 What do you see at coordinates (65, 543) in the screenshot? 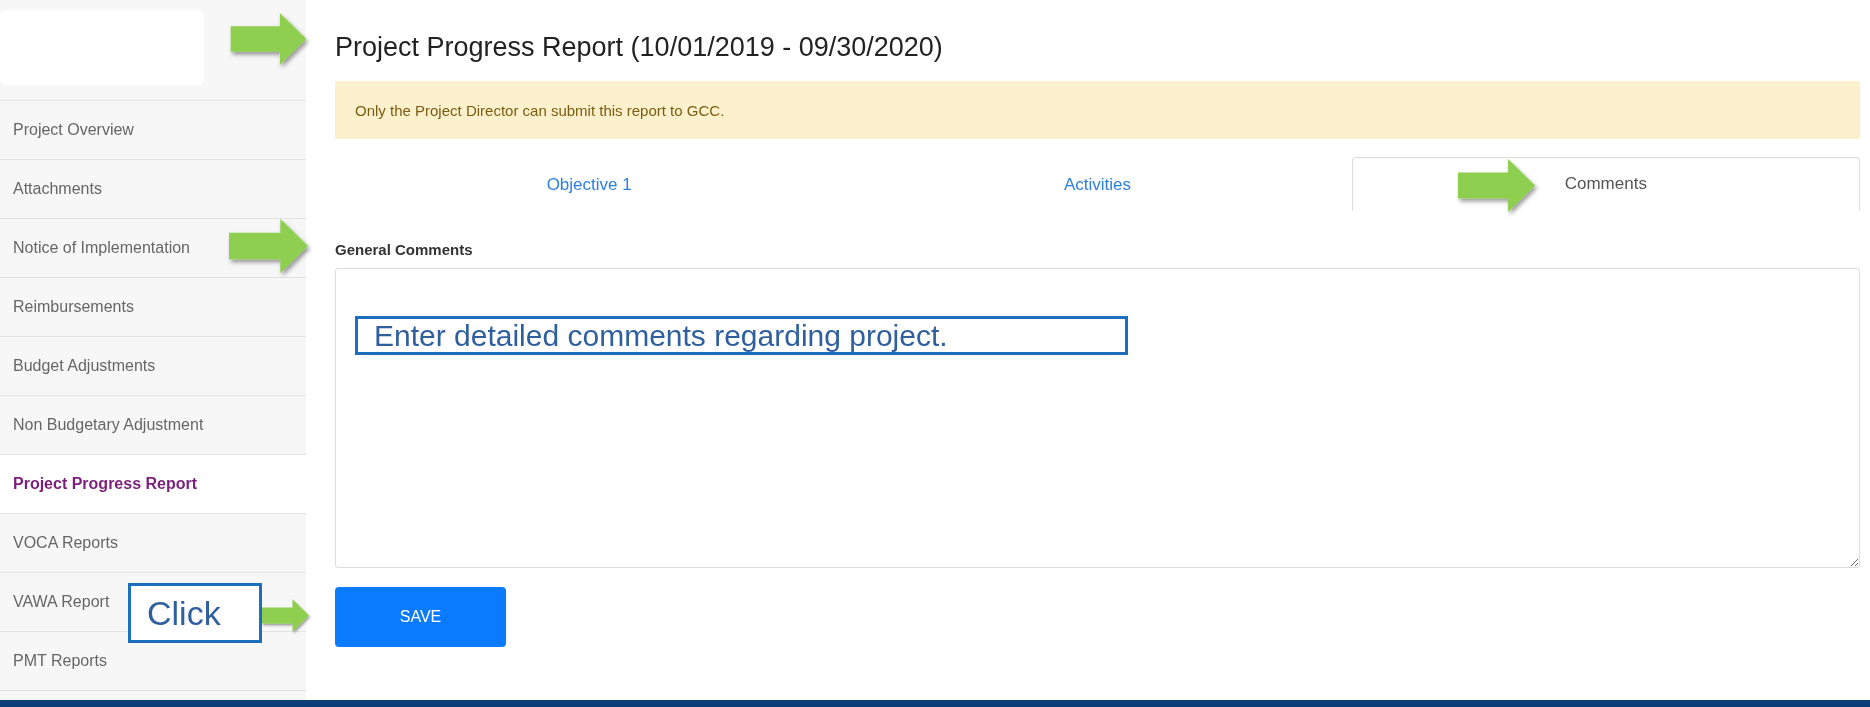
I see `sidebar-item: VOCA Reports` at bounding box center [65, 543].